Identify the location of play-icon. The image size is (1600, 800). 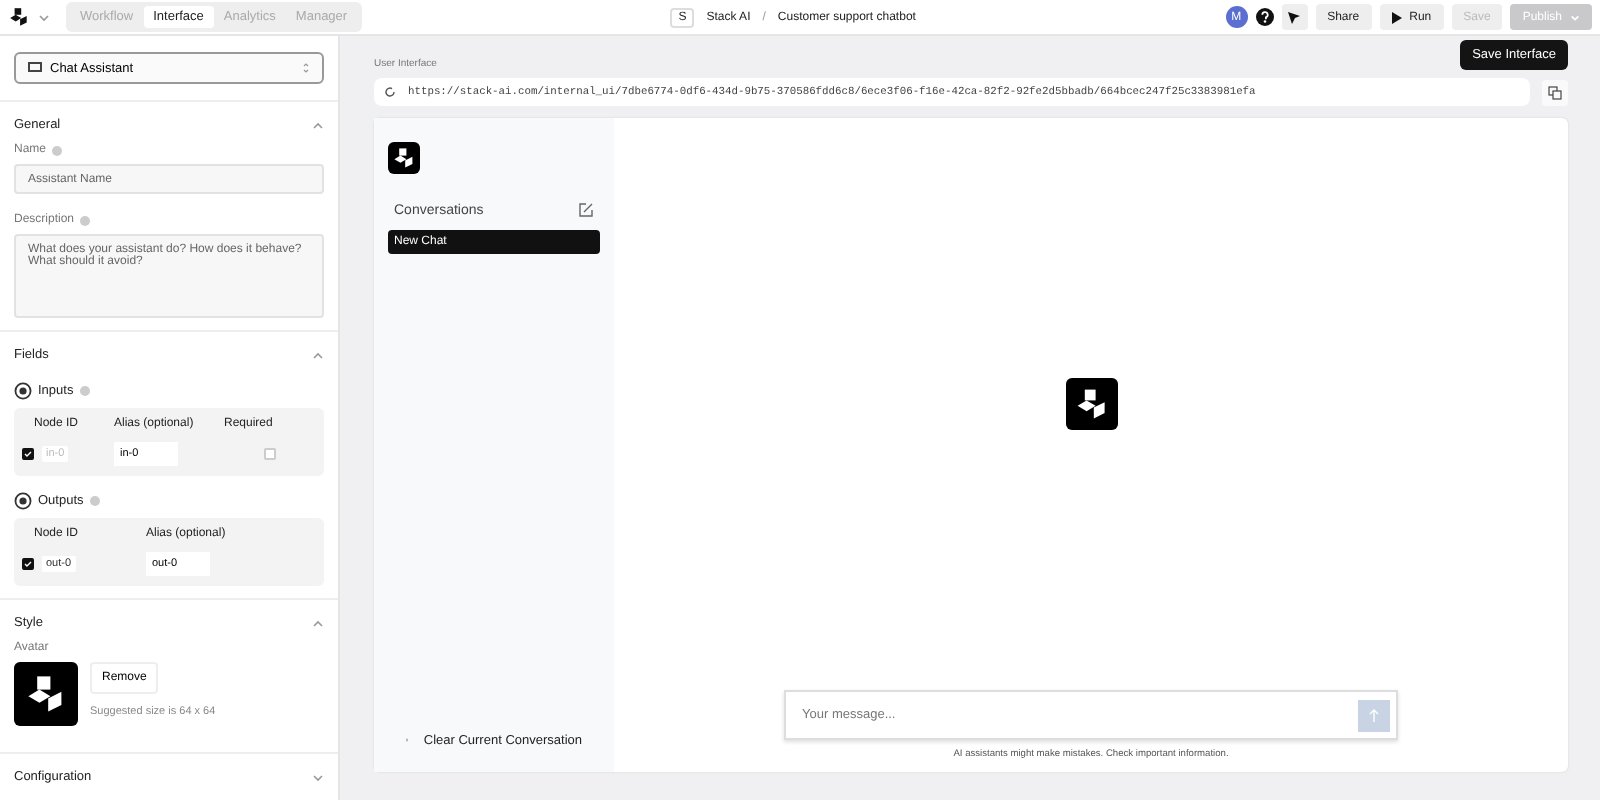
(1396, 17).